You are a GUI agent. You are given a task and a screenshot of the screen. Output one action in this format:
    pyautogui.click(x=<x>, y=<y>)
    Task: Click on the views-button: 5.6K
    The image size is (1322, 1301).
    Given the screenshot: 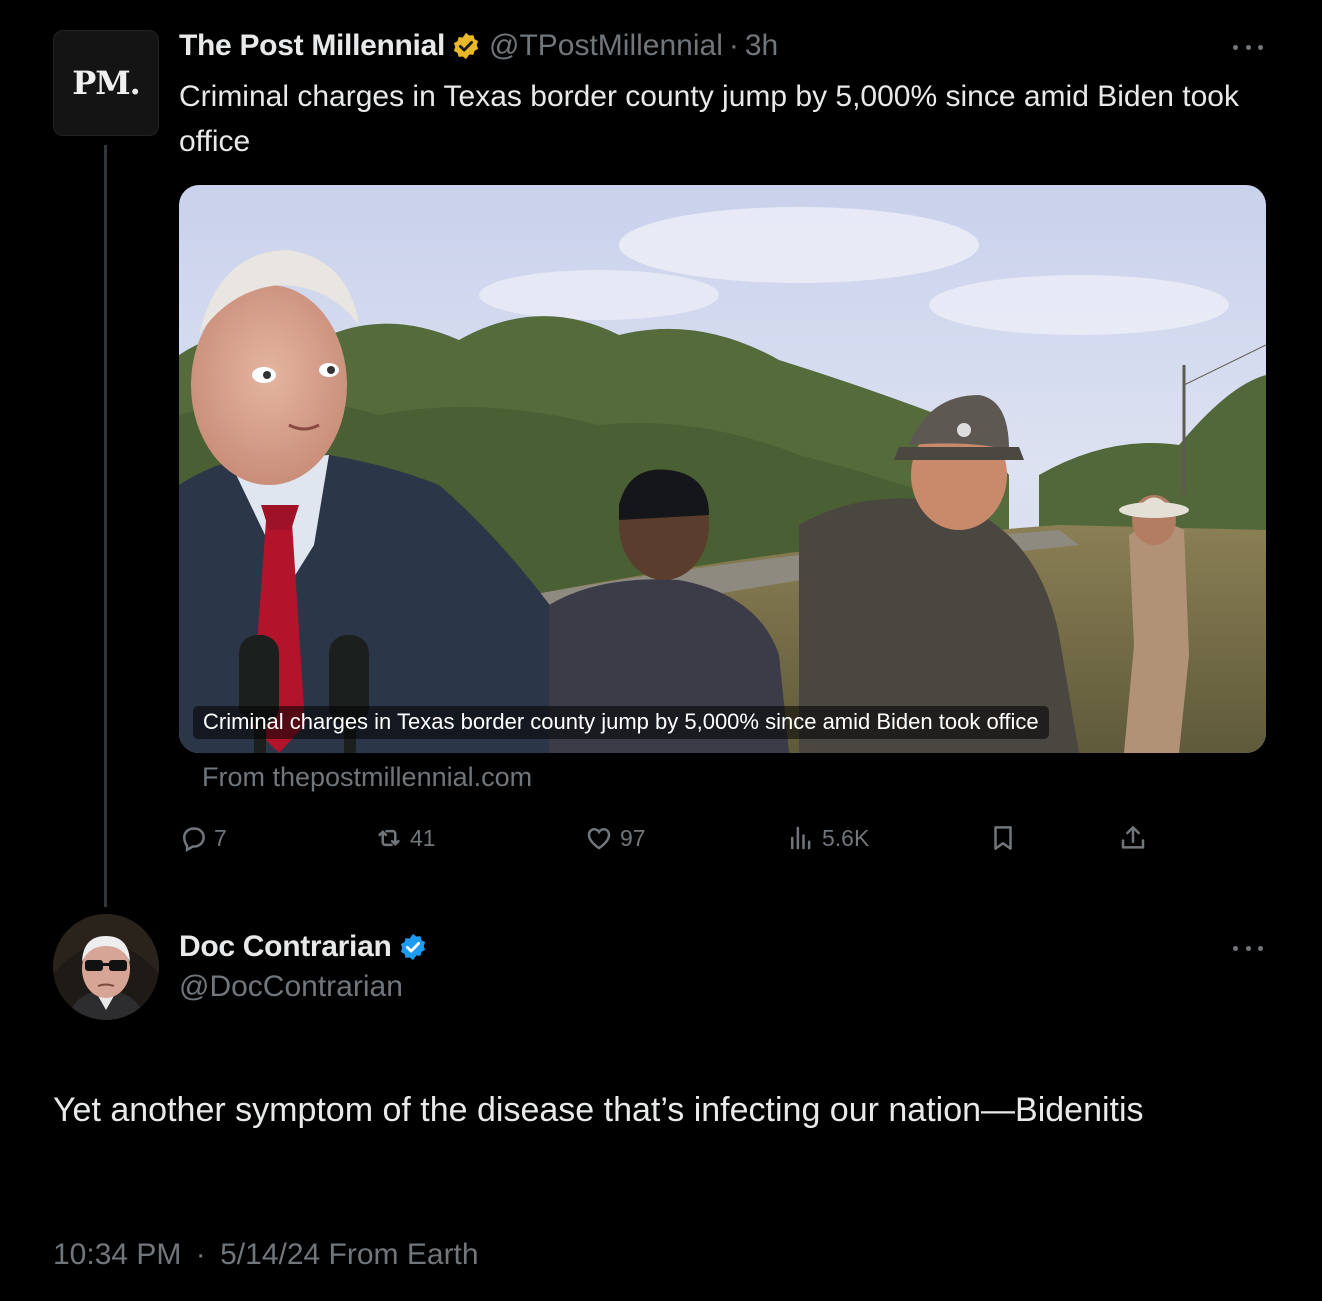 What is the action you would take?
    pyautogui.click(x=827, y=838)
    